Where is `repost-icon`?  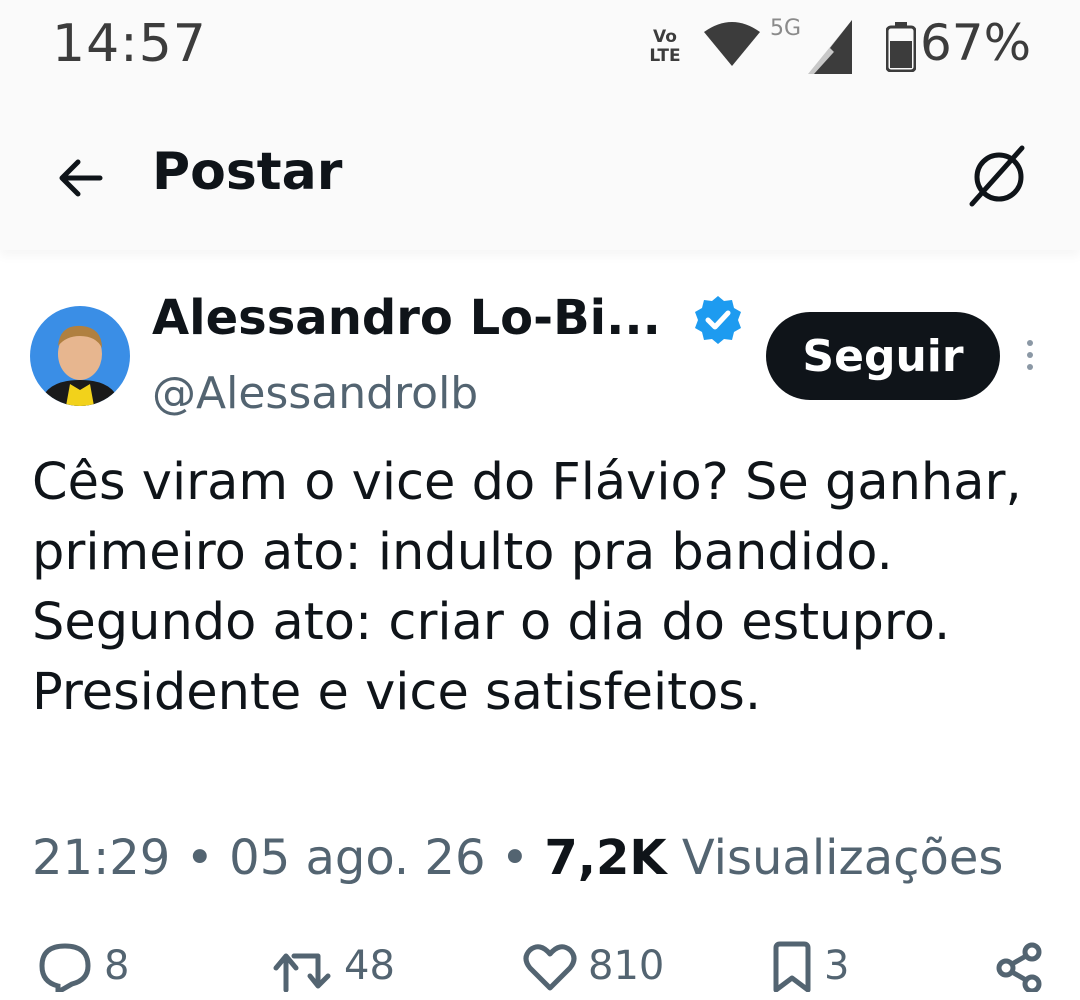 repost-icon is located at coordinates (302, 972).